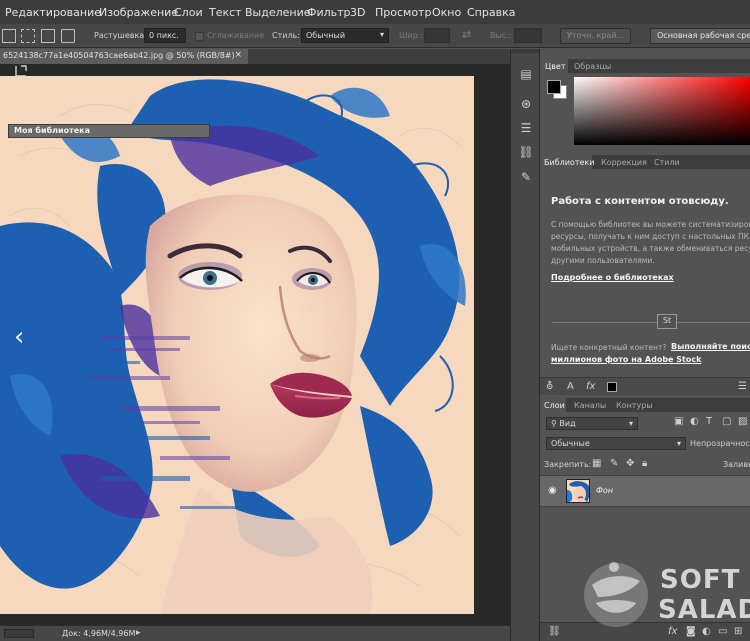  Describe the element at coordinates (612, 387) in the screenshot. I see `add-color-icon` at that location.